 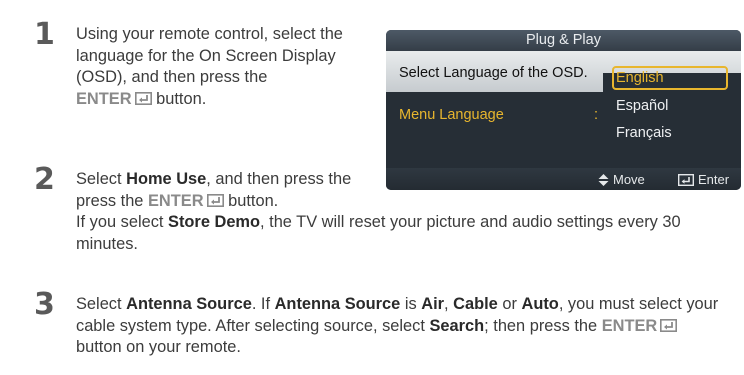 I want to click on updown-arrow-icon, so click(x=605, y=179).